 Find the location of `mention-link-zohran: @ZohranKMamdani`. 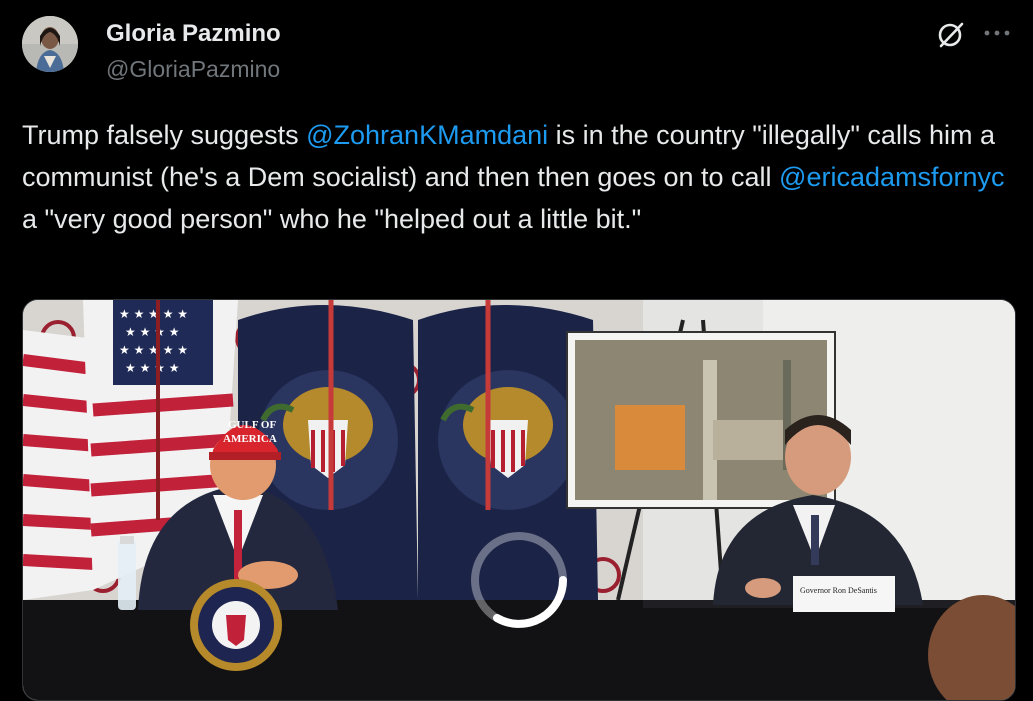

mention-link-zohran: @ZohranKMamdani is located at coordinates (427, 135).